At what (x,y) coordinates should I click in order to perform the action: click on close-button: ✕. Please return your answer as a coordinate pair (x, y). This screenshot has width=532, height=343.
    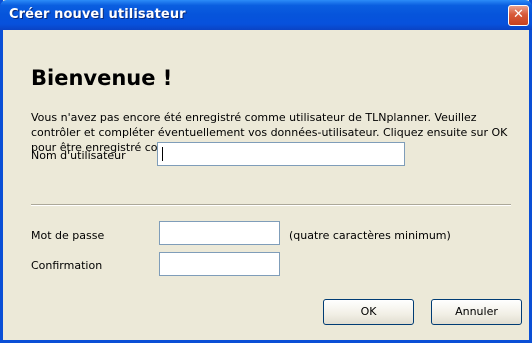
    Looking at the image, I should click on (518, 15).